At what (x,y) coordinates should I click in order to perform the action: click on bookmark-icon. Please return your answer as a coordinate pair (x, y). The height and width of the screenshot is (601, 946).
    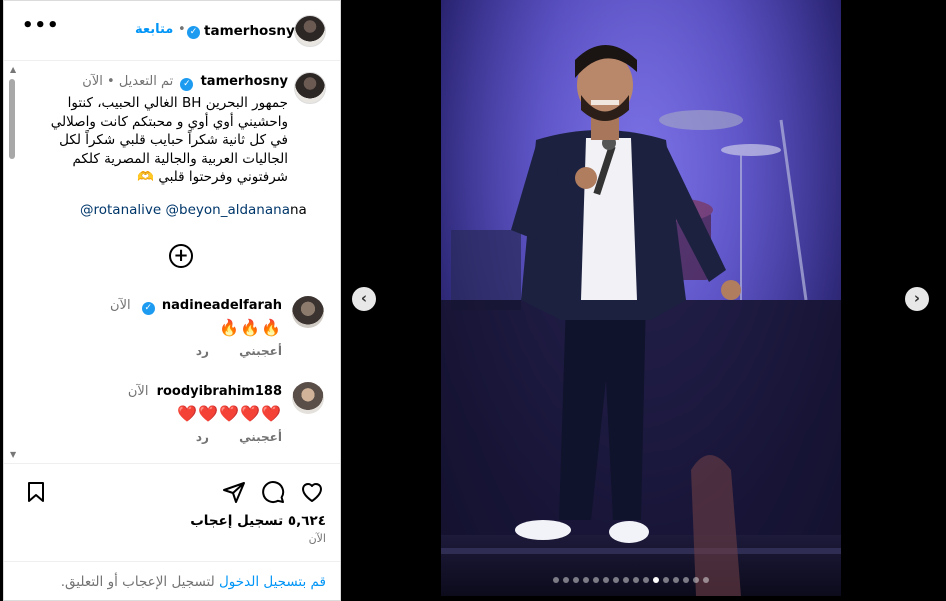
    Looking at the image, I should click on (36, 492).